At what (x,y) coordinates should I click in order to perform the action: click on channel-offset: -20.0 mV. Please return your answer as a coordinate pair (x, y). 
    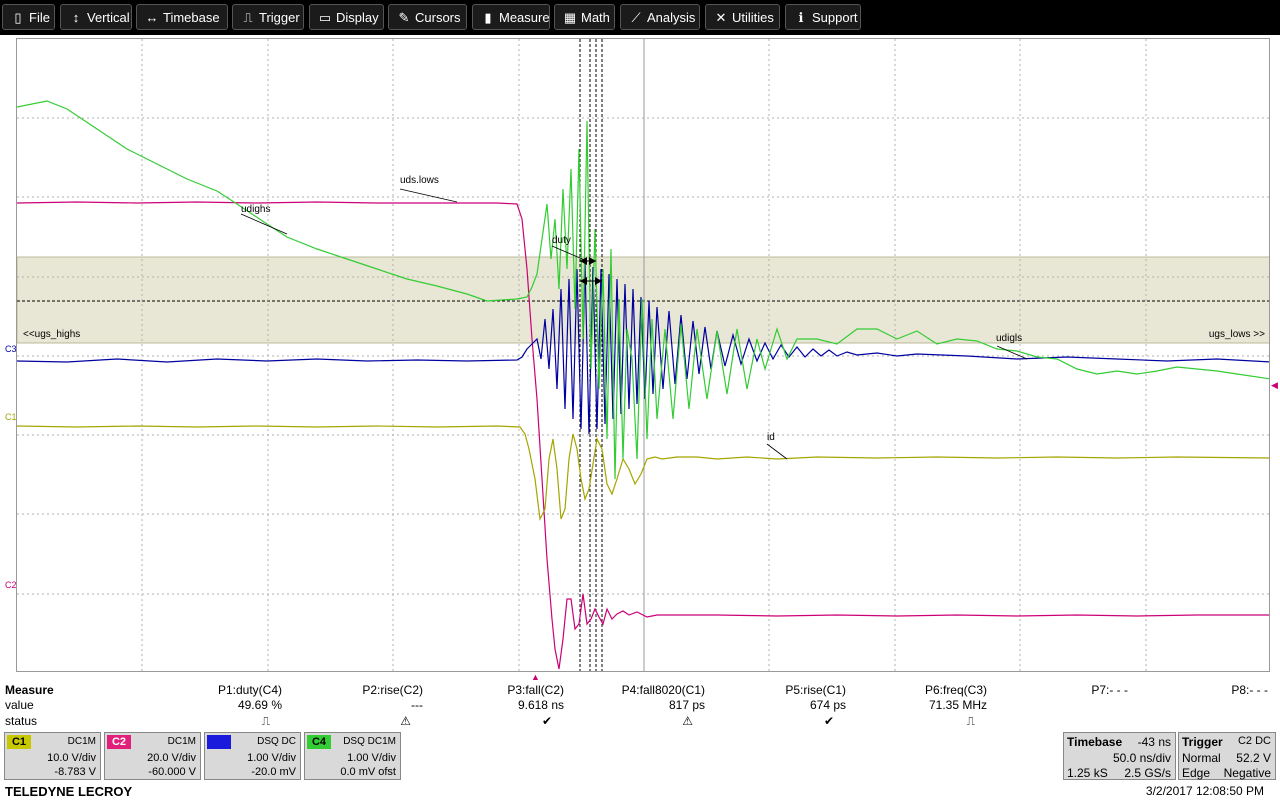
    Looking at the image, I should click on (273, 772).